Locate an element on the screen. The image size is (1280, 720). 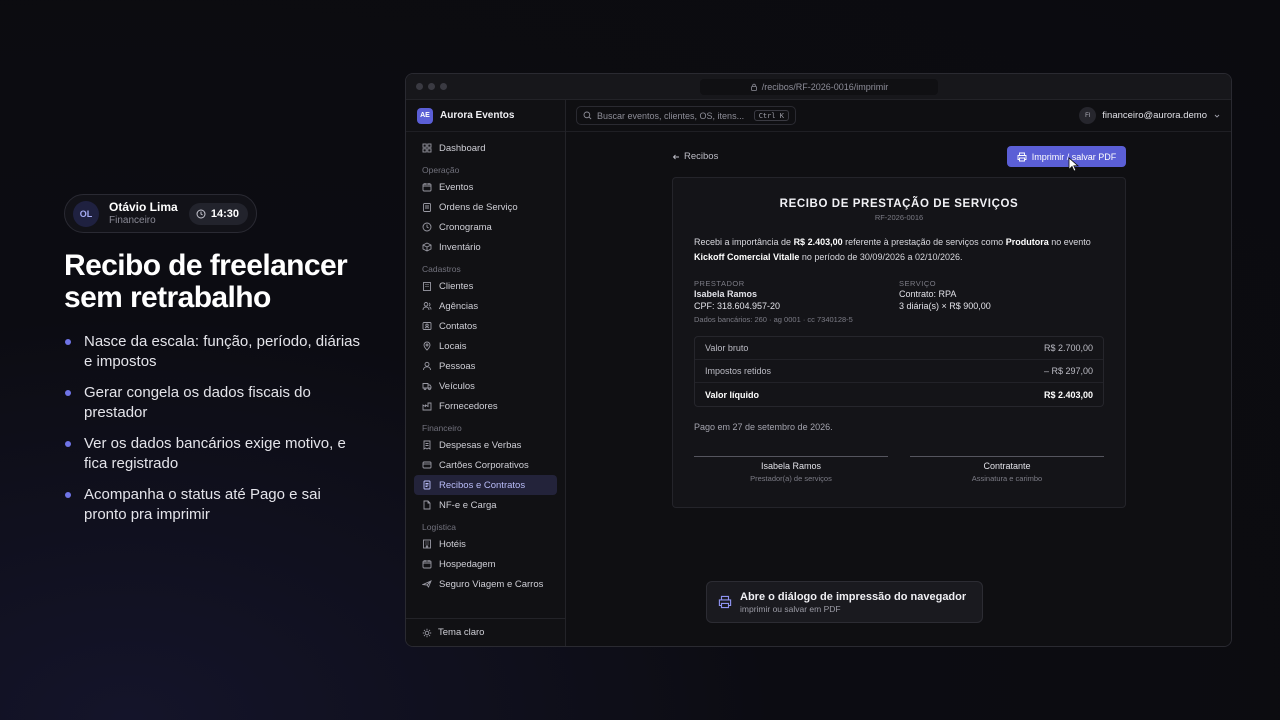
section-operacao: Operação is located at coordinates (441, 170).